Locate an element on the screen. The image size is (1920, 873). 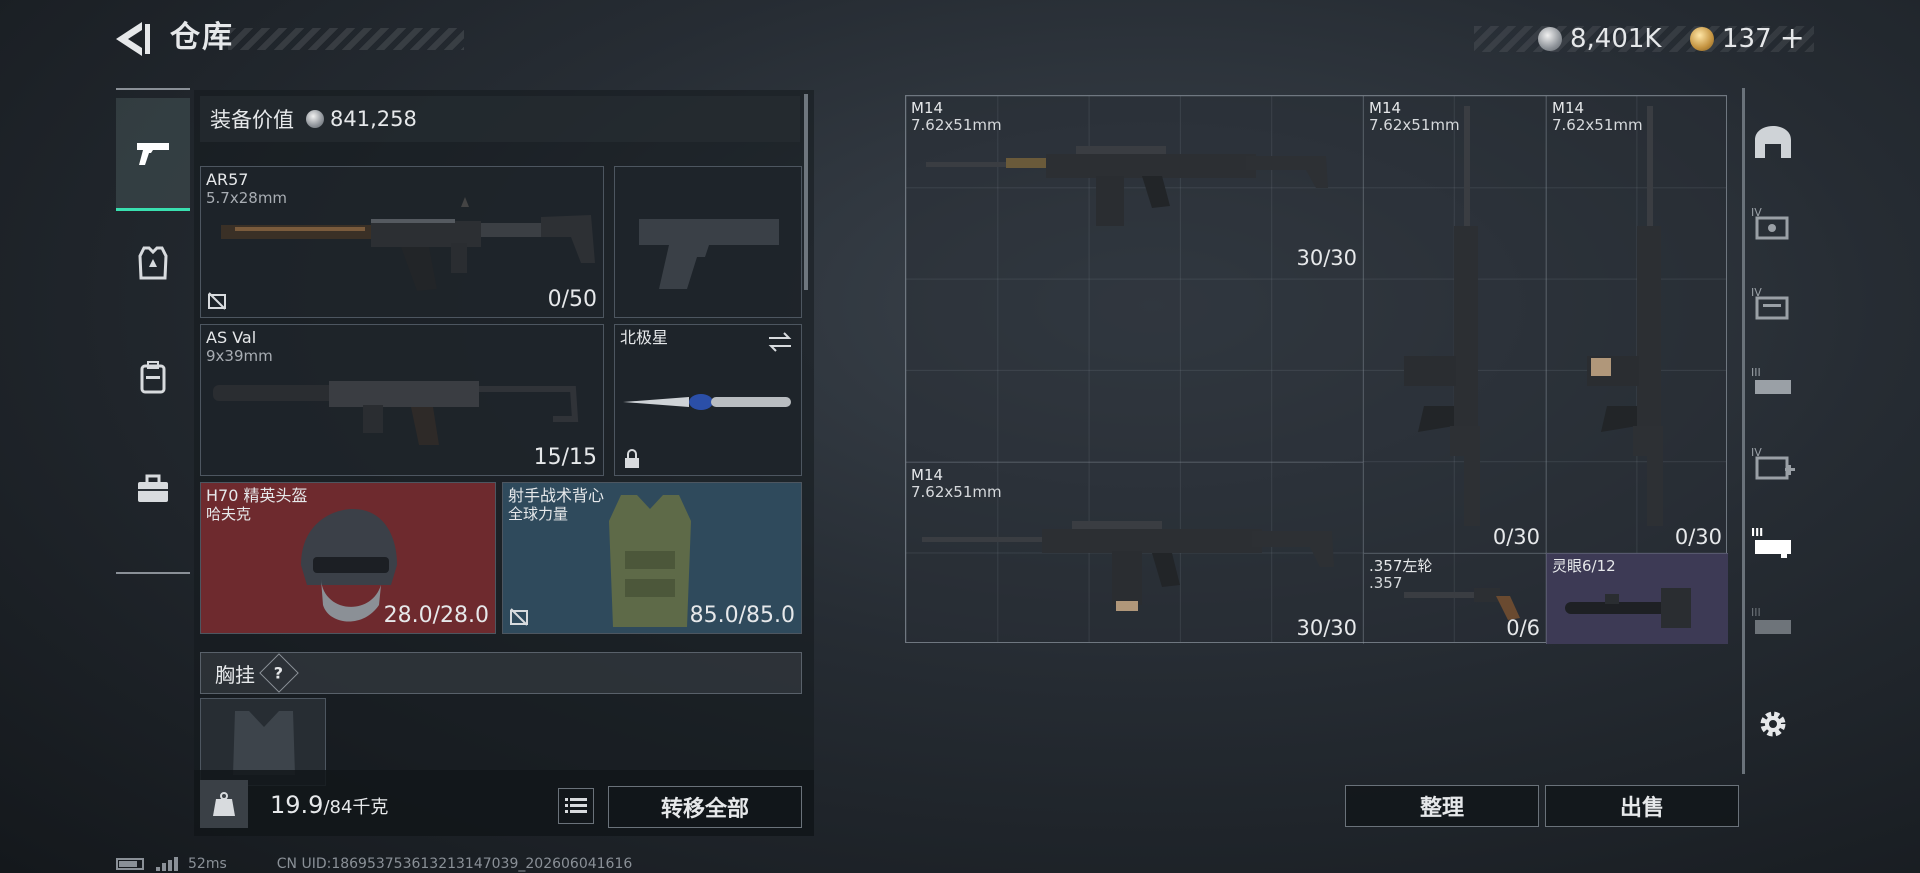
currency-main-value: 8,401K is located at coordinates (1616, 39).